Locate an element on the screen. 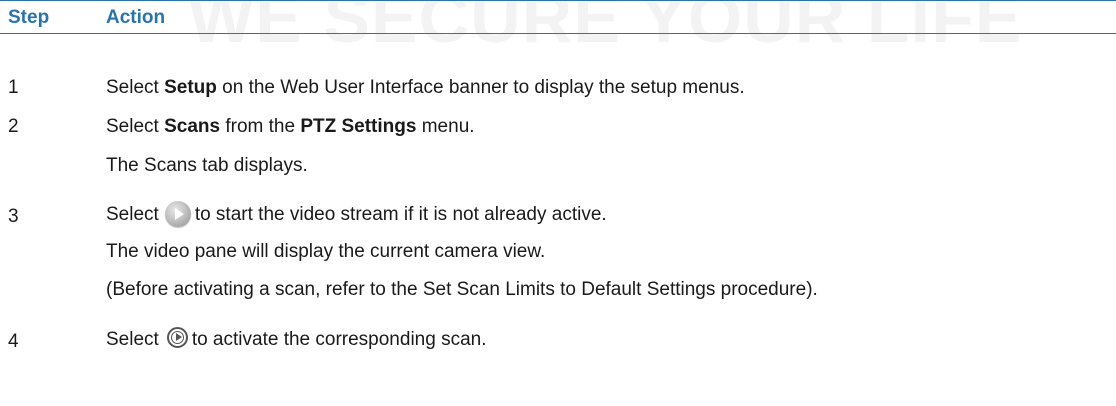  ui-term-setup: Setup is located at coordinates (190, 87).